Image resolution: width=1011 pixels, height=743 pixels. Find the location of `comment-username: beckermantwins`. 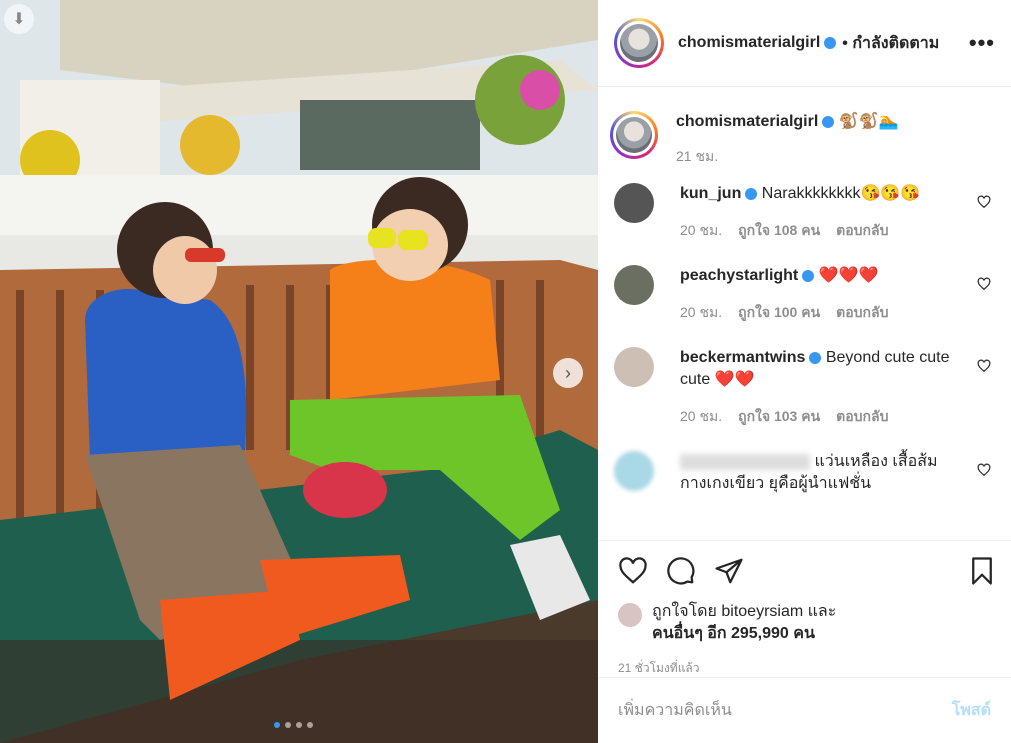

comment-username: beckermantwins is located at coordinates (742, 357).